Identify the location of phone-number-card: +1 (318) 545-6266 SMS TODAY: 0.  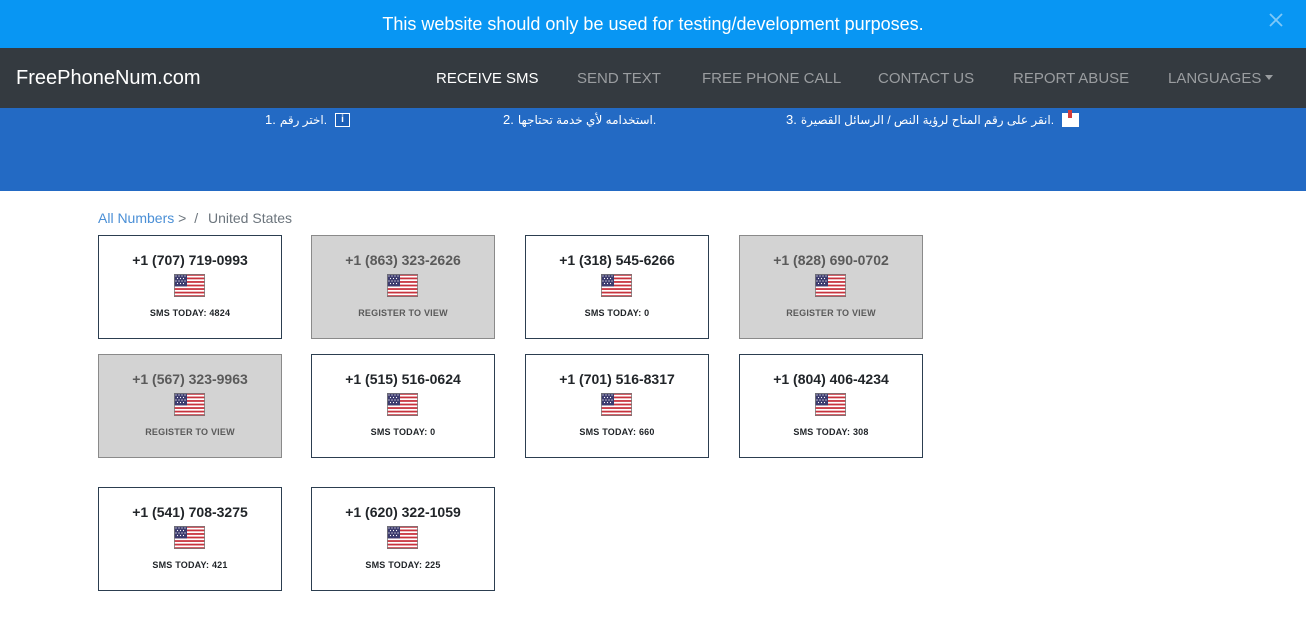
(617, 287).